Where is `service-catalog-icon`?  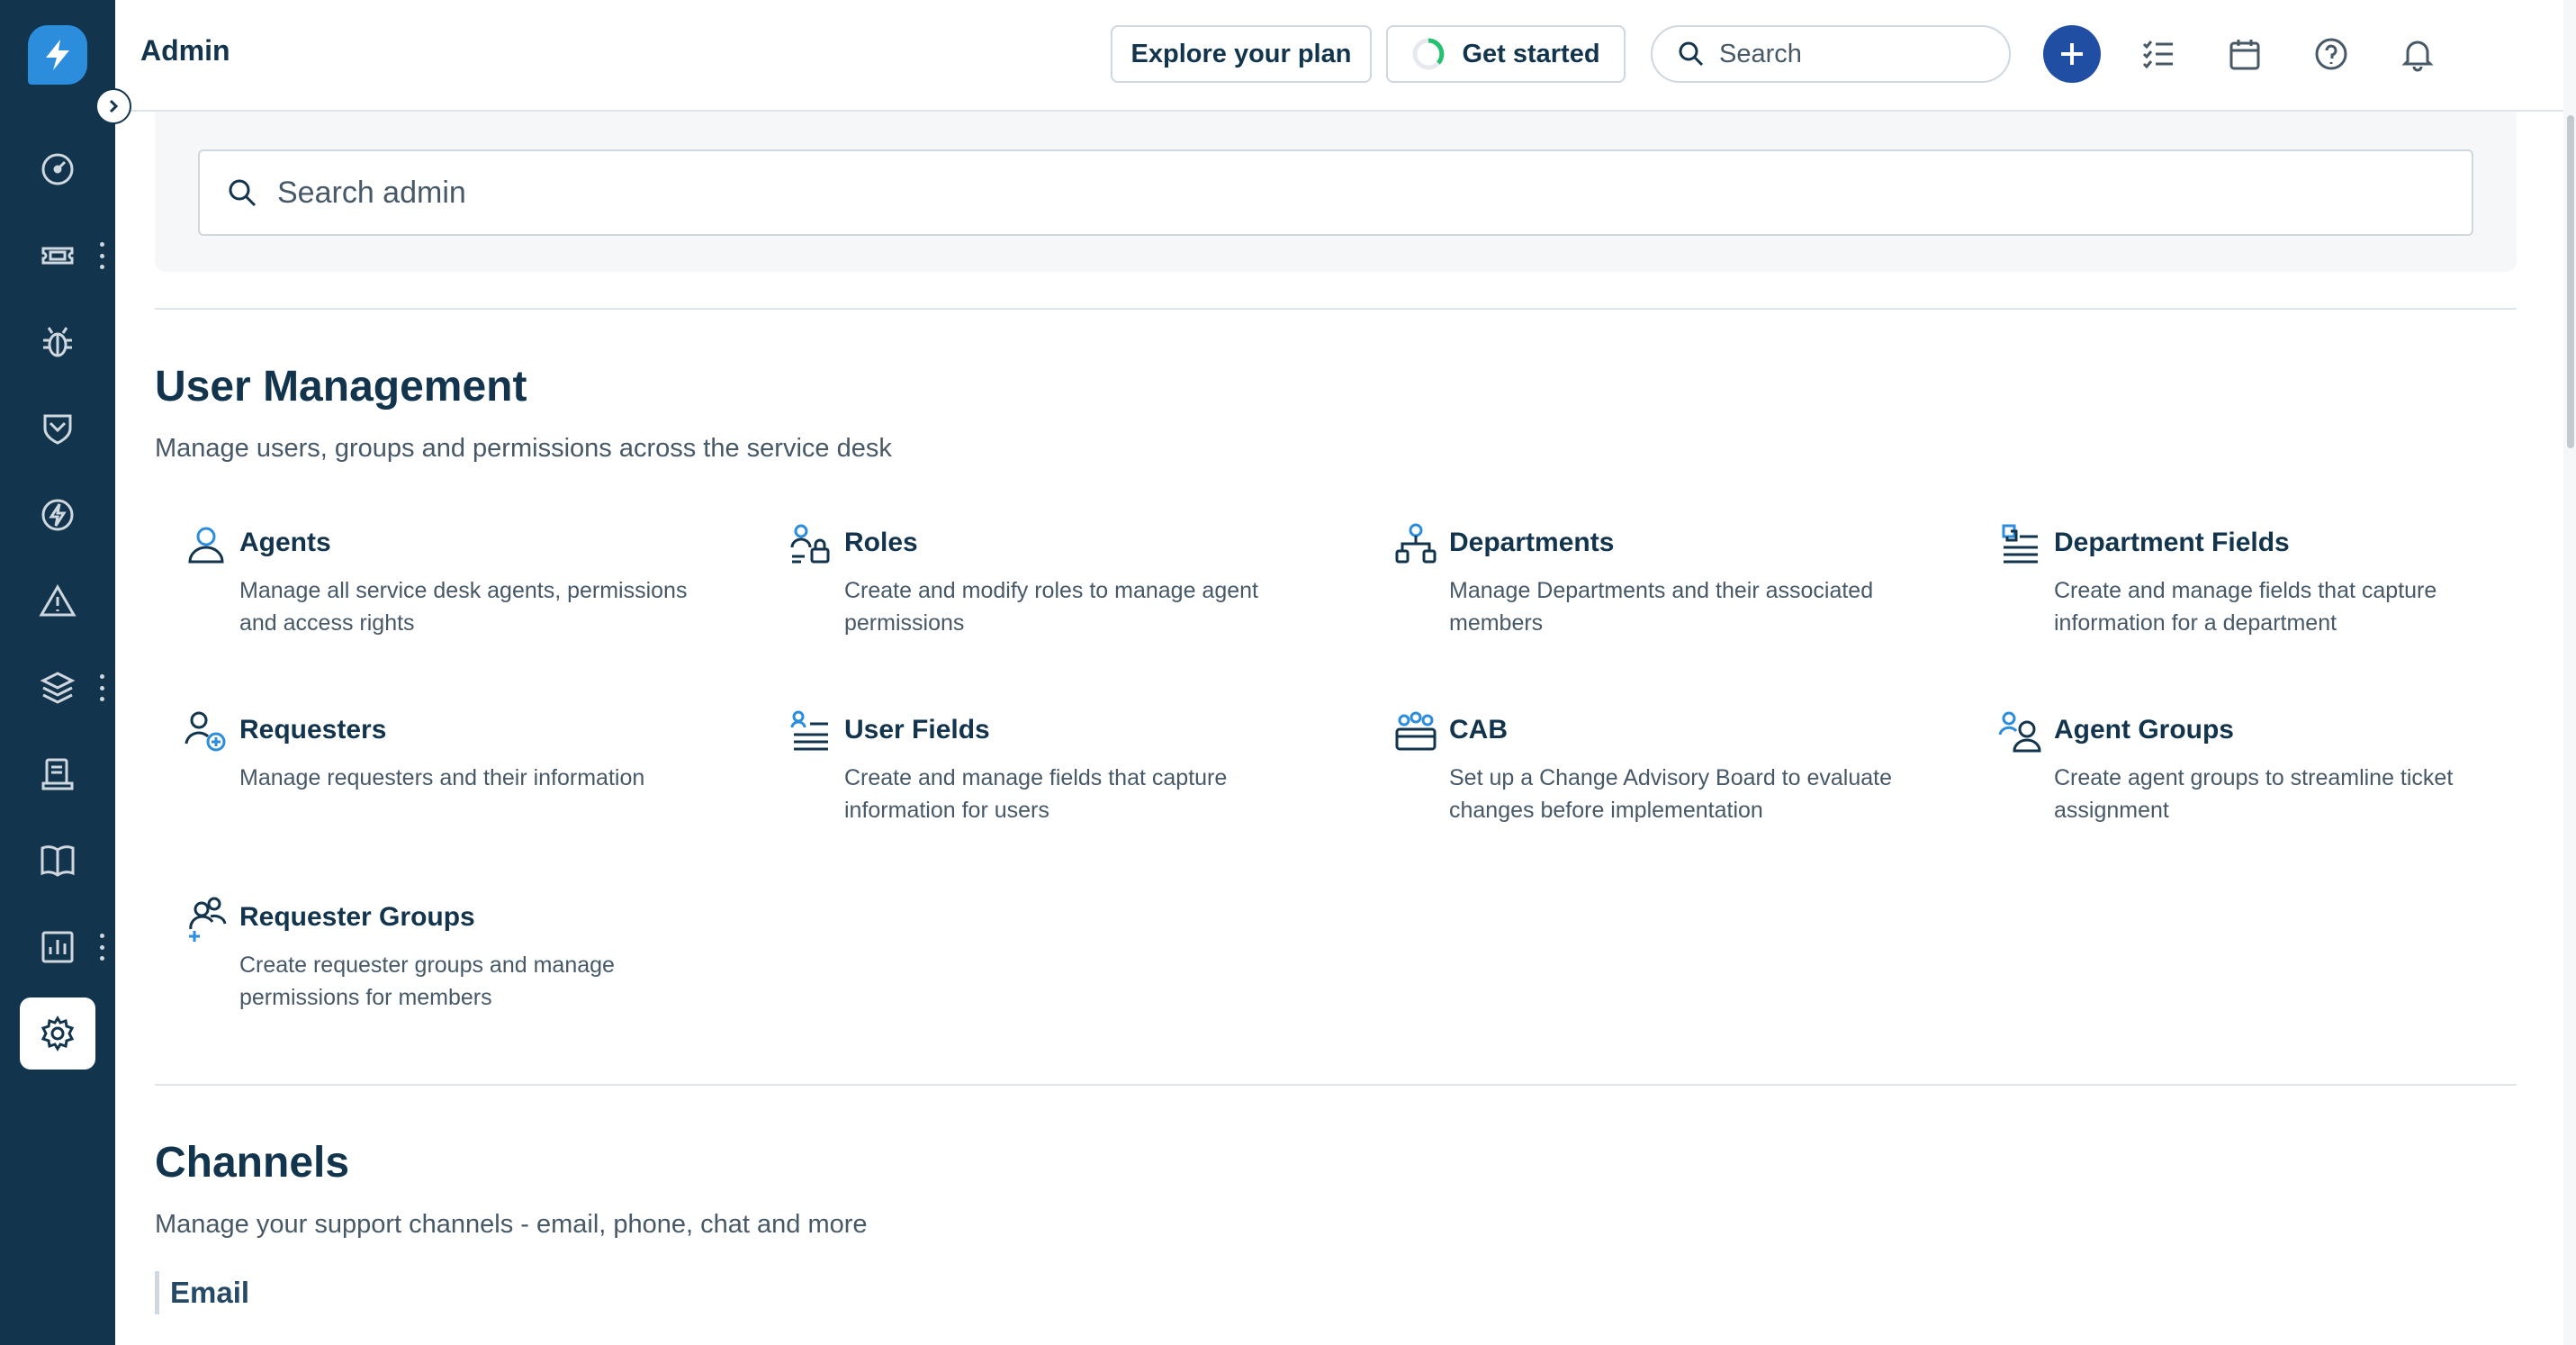
service-catalog-icon is located at coordinates (57, 774).